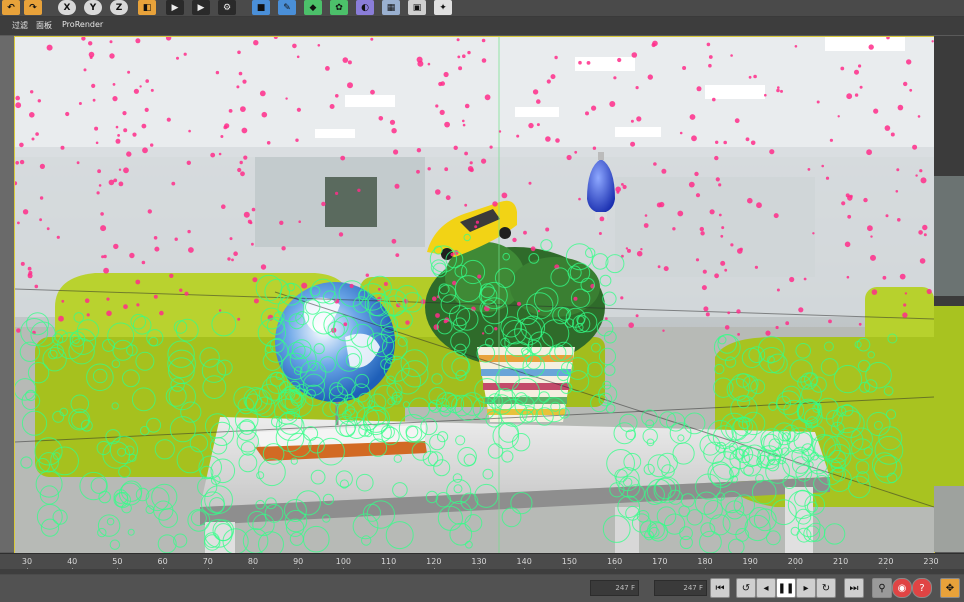  I want to click on menu-filter: 过滤, so click(20, 25).